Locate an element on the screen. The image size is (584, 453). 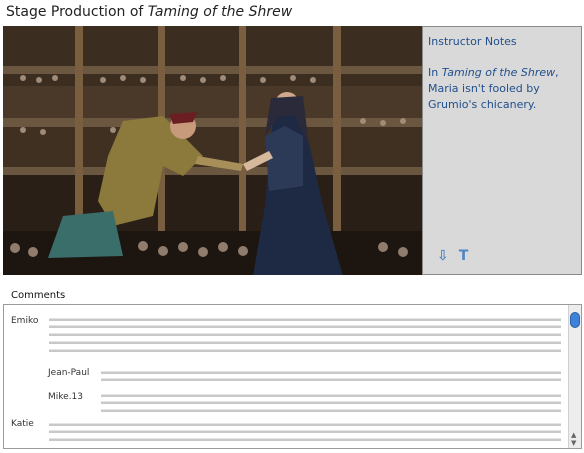
notes-toolbar: ⇩ T is located at coordinates (452, 256).